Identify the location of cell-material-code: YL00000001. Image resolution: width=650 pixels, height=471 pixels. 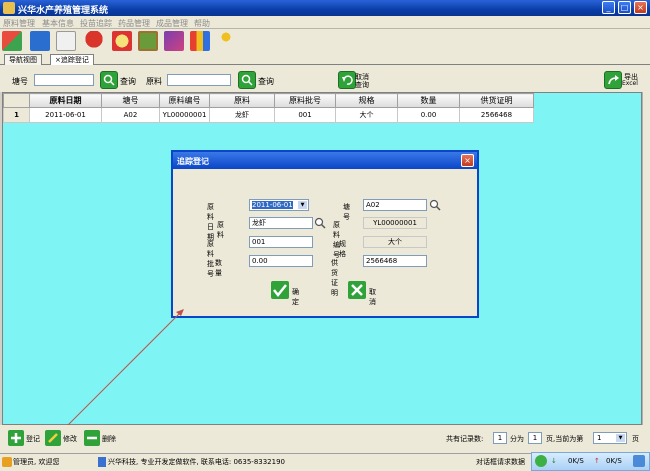
(184, 115).